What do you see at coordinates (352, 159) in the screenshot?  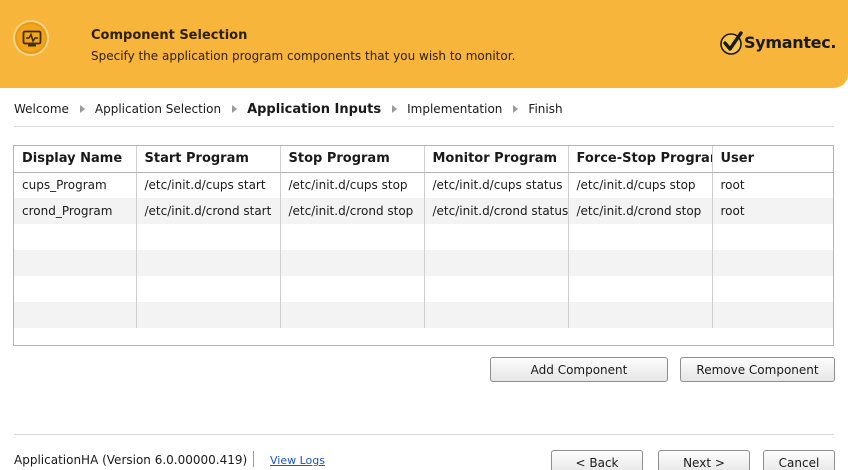 I see `column-header: Stop Program` at bounding box center [352, 159].